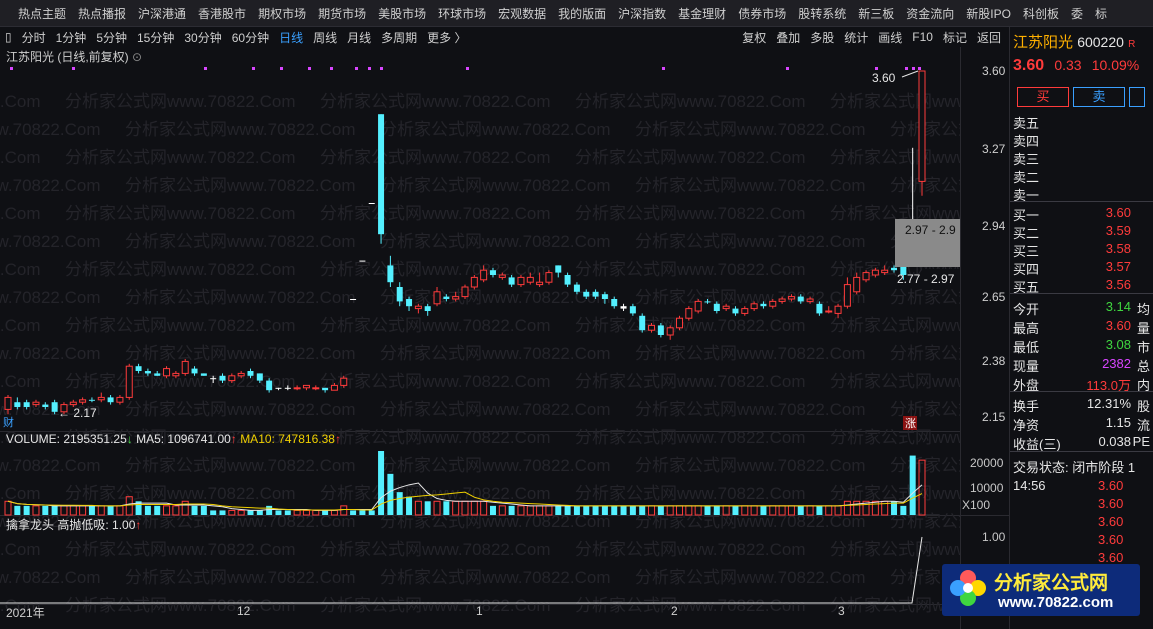  What do you see at coordinates (1043, 97) in the screenshot?
I see `buy-button: 买` at bounding box center [1043, 97].